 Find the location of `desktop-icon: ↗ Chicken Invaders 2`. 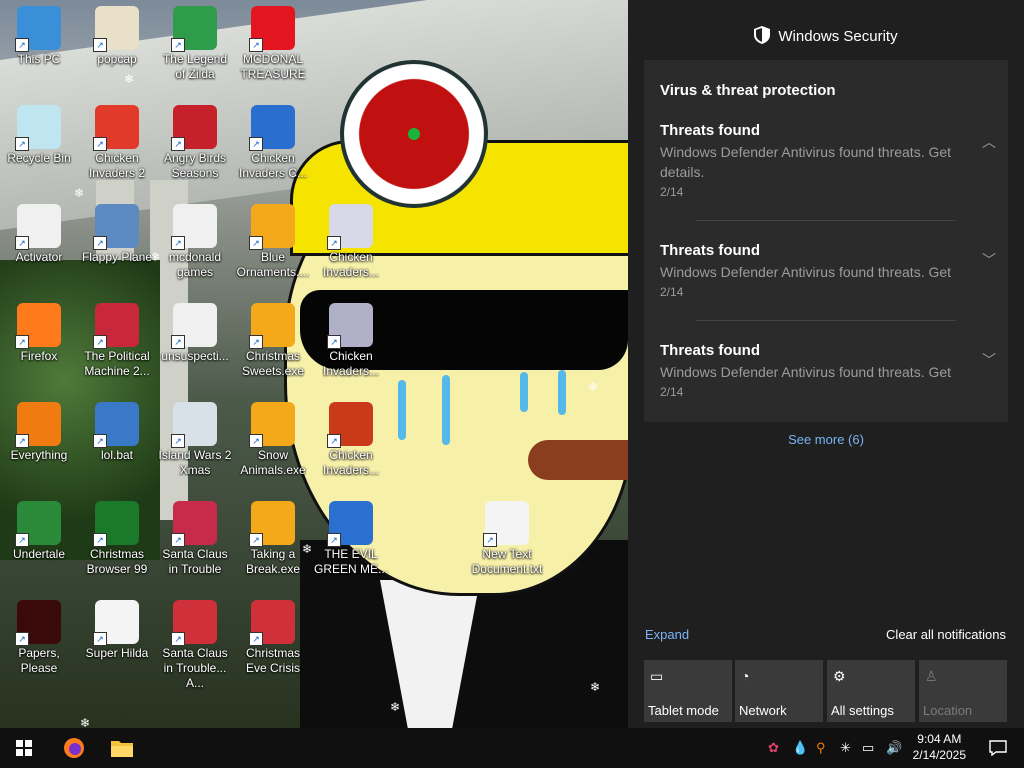

desktop-icon: ↗ Chicken Invaders 2 is located at coordinates (117, 149).